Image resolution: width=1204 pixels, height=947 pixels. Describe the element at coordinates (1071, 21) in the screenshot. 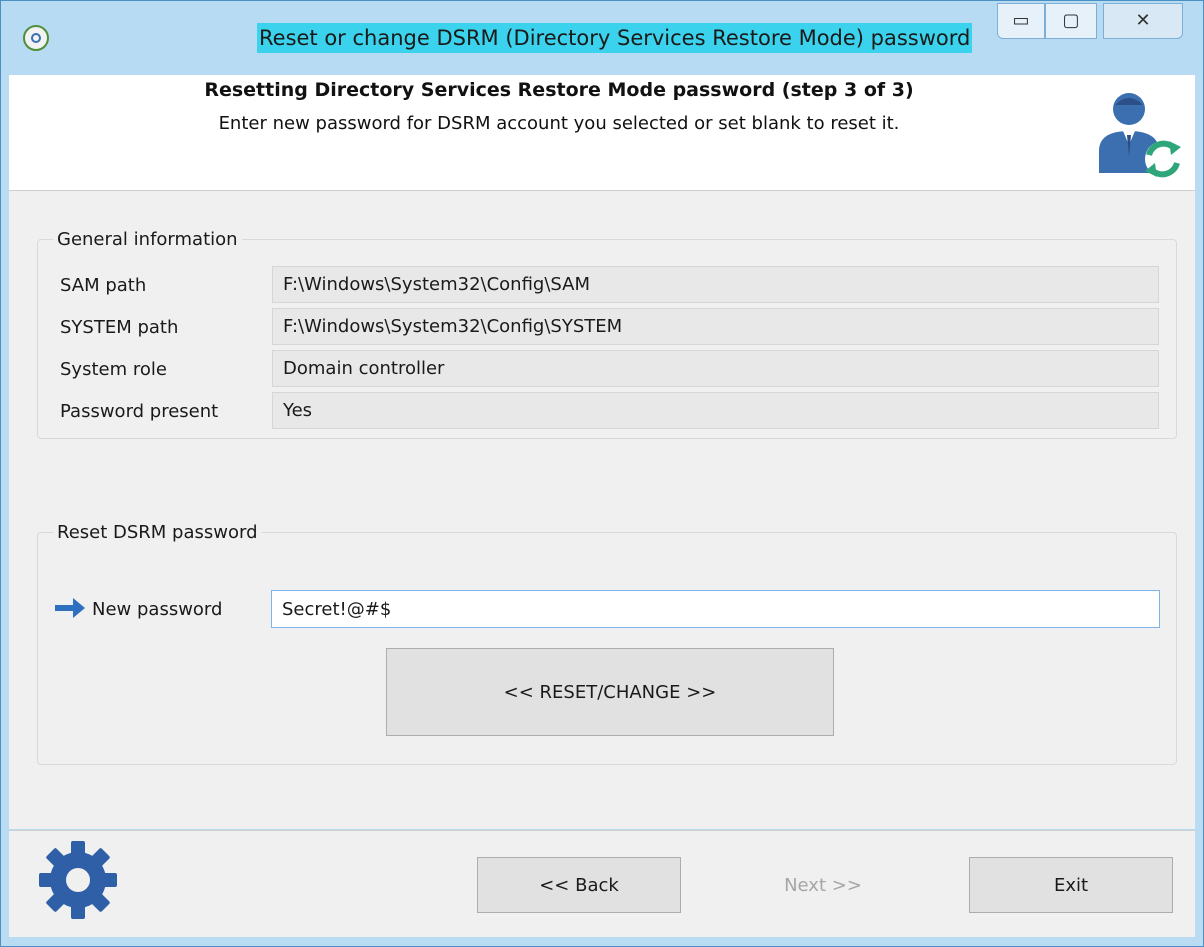

I see `maximize-button: ▢` at that location.